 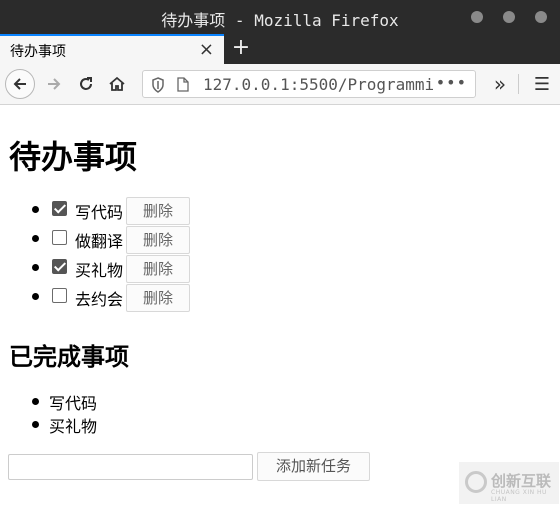 What do you see at coordinates (158, 85) in the screenshot?
I see `shield-icon` at bounding box center [158, 85].